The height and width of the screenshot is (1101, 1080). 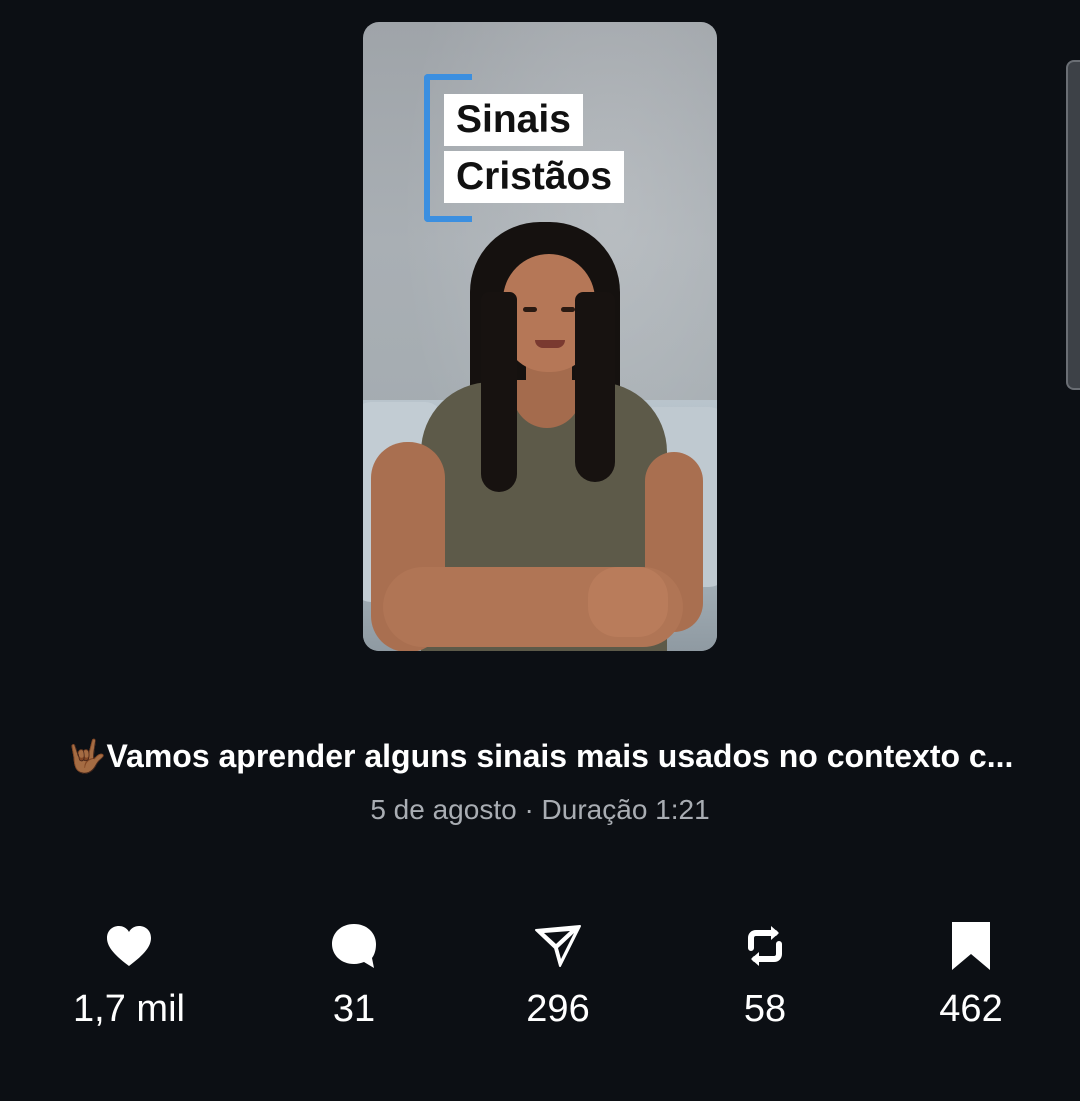 What do you see at coordinates (534, 177) in the screenshot?
I see `overlay-title-line-2: Cristãos` at bounding box center [534, 177].